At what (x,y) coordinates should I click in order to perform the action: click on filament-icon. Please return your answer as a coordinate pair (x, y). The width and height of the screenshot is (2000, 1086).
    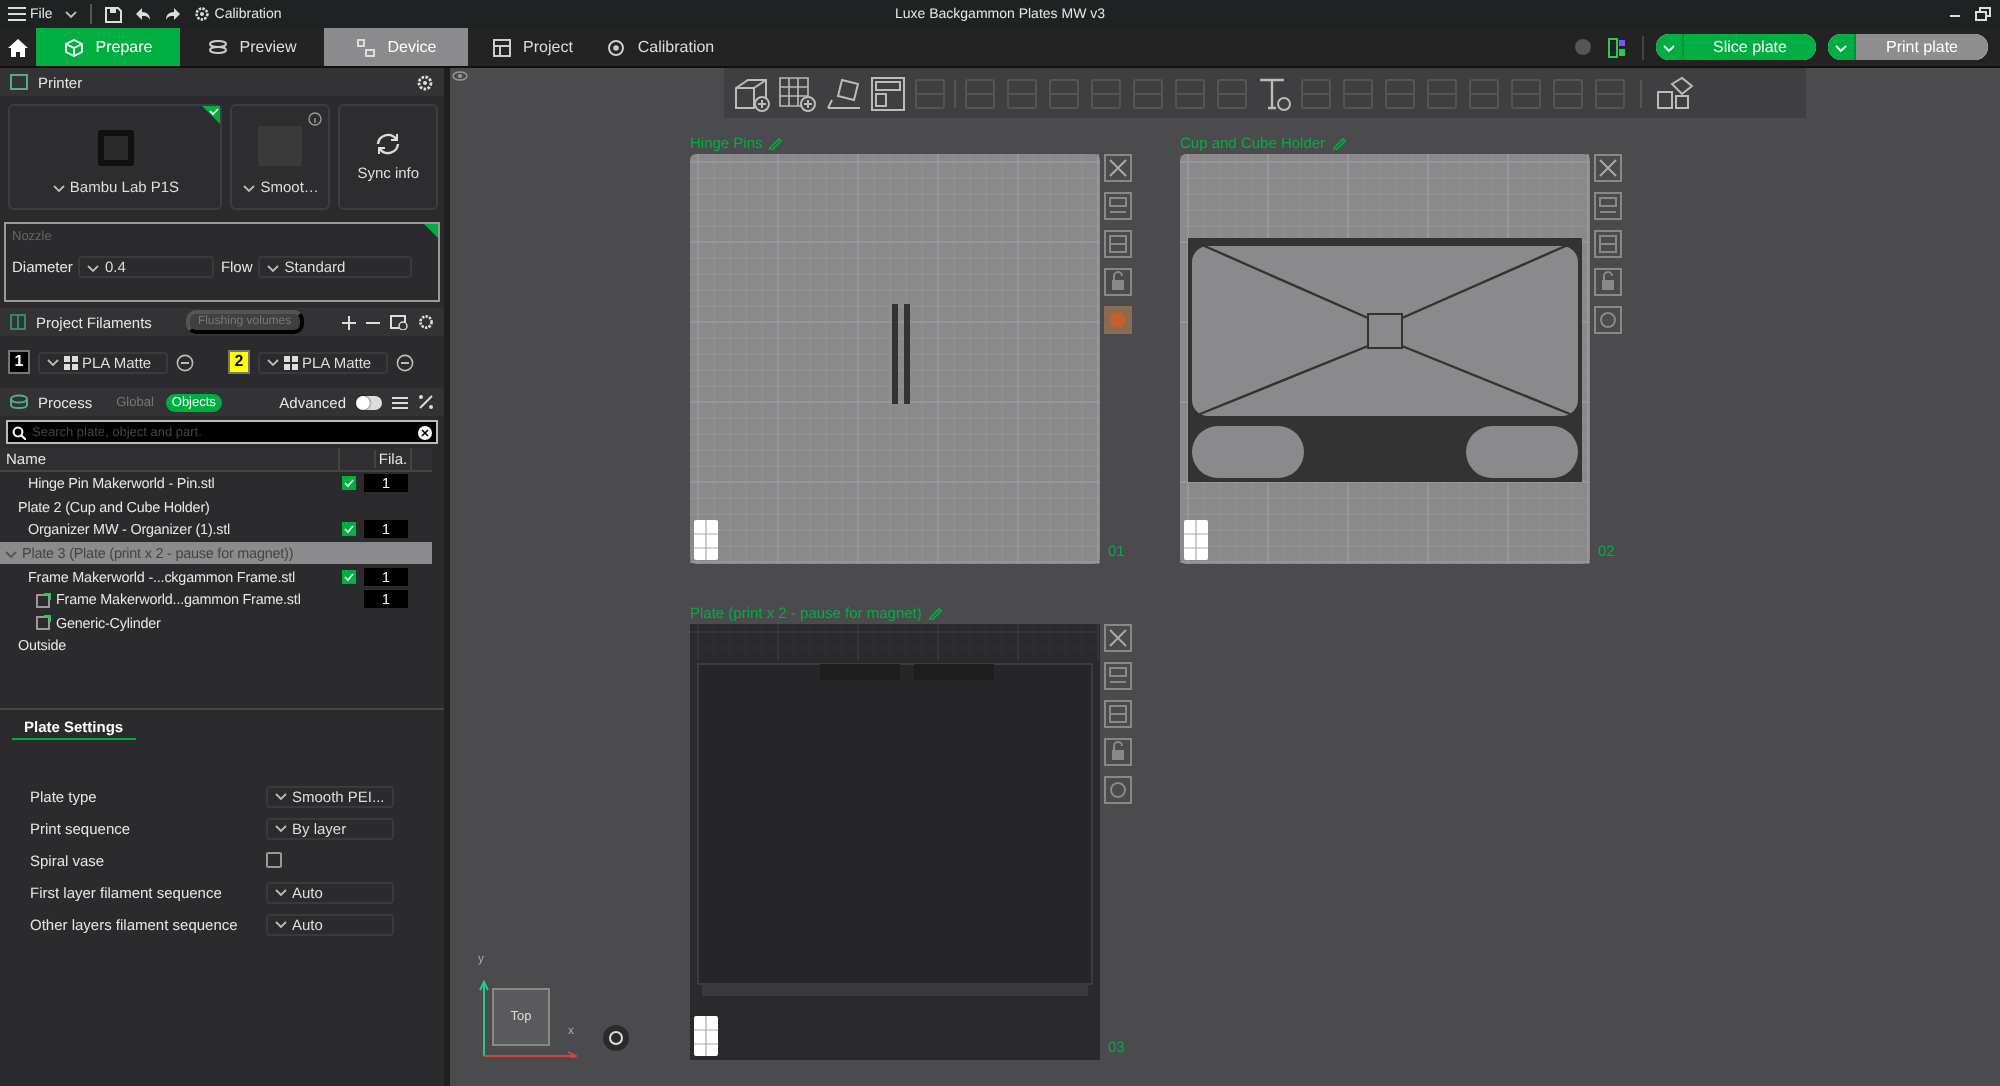
    Looking at the image, I should click on (18, 322).